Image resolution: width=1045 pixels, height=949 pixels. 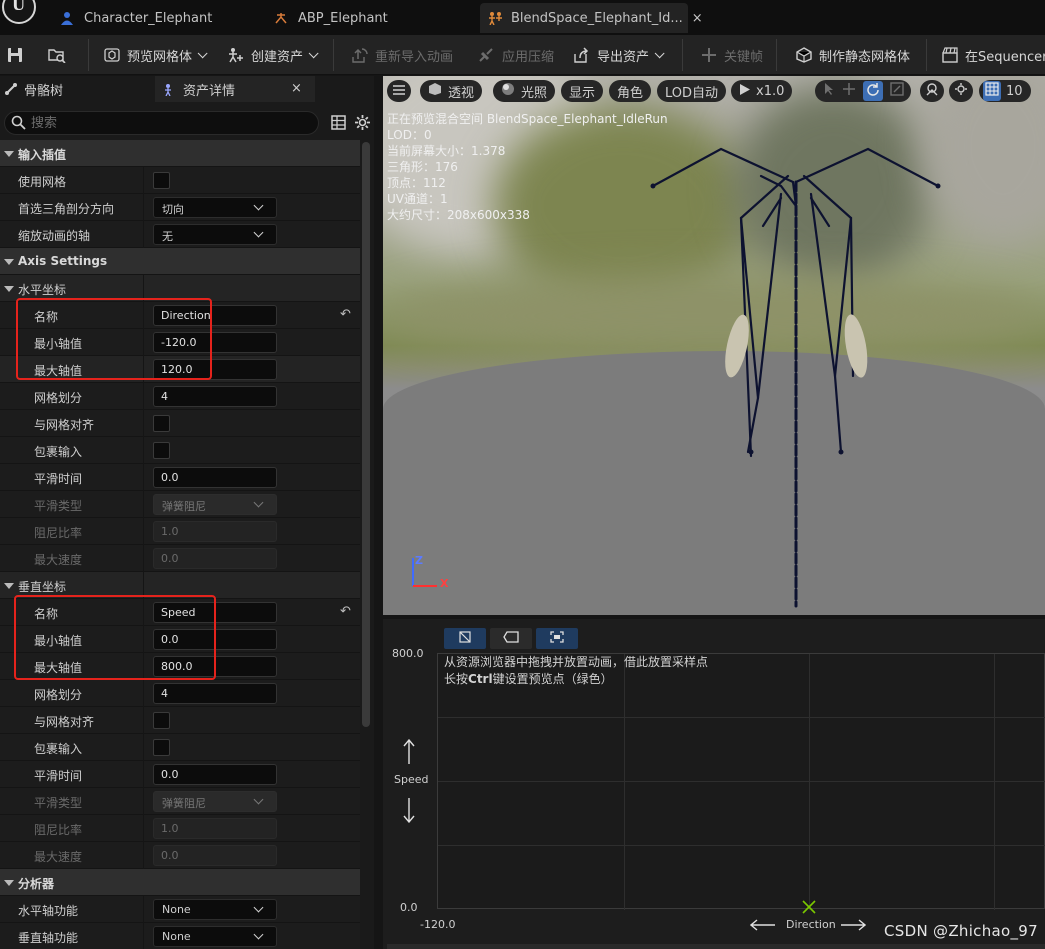 What do you see at coordinates (527, 119) in the screenshot?
I see `stat-previewing: 正在预览混合空间 BlendSpace_Elephant_IdleRun` at bounding box center [527, 119].